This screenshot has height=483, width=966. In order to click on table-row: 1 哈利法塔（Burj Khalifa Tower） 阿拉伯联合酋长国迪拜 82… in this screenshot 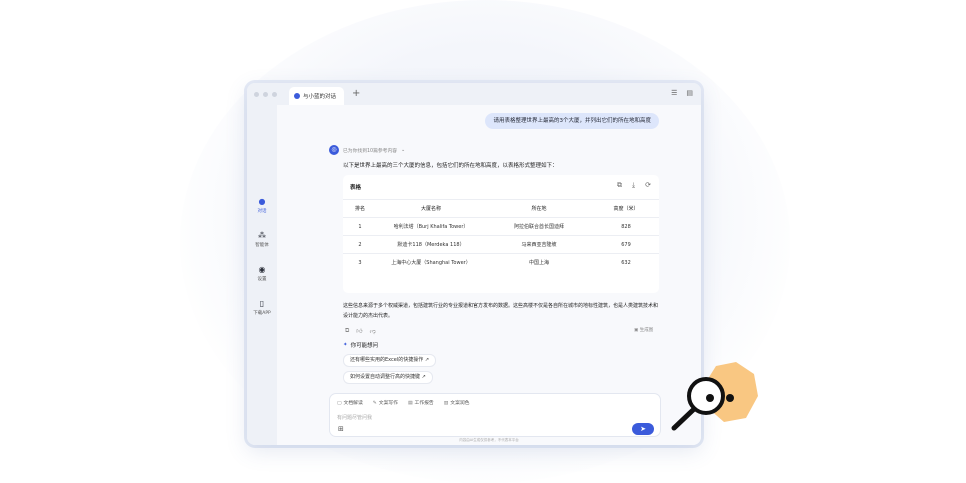, I will do `click(501, 226)`.